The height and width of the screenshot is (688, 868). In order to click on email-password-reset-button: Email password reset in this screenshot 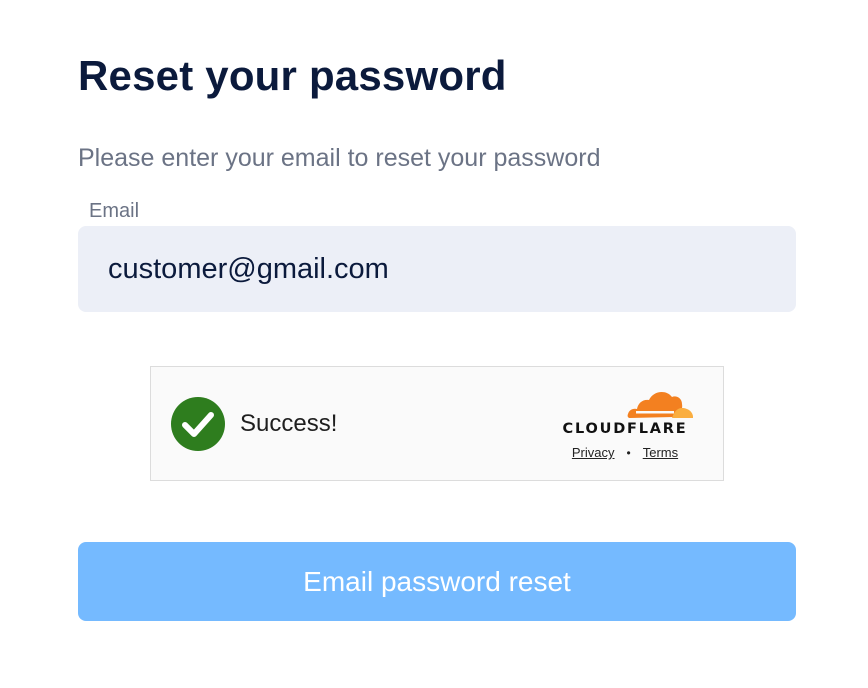, I will do `click(437, 581)`.